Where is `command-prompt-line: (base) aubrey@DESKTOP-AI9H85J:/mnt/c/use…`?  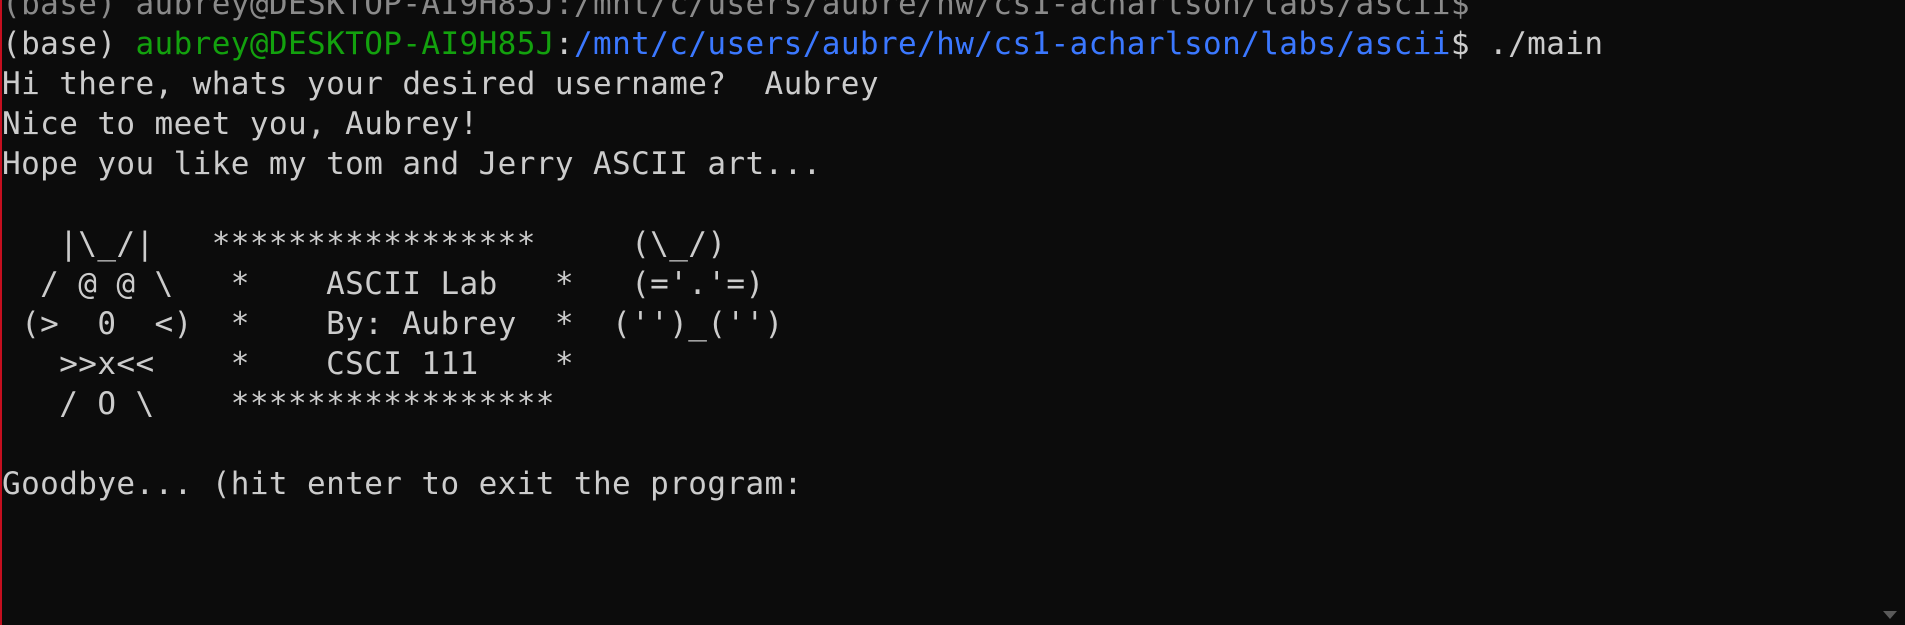 command-prompt-line: (base) aubrey@DESKTOP-AI9H85J:/mnt/c/use… is located at coordinates (802, 44).